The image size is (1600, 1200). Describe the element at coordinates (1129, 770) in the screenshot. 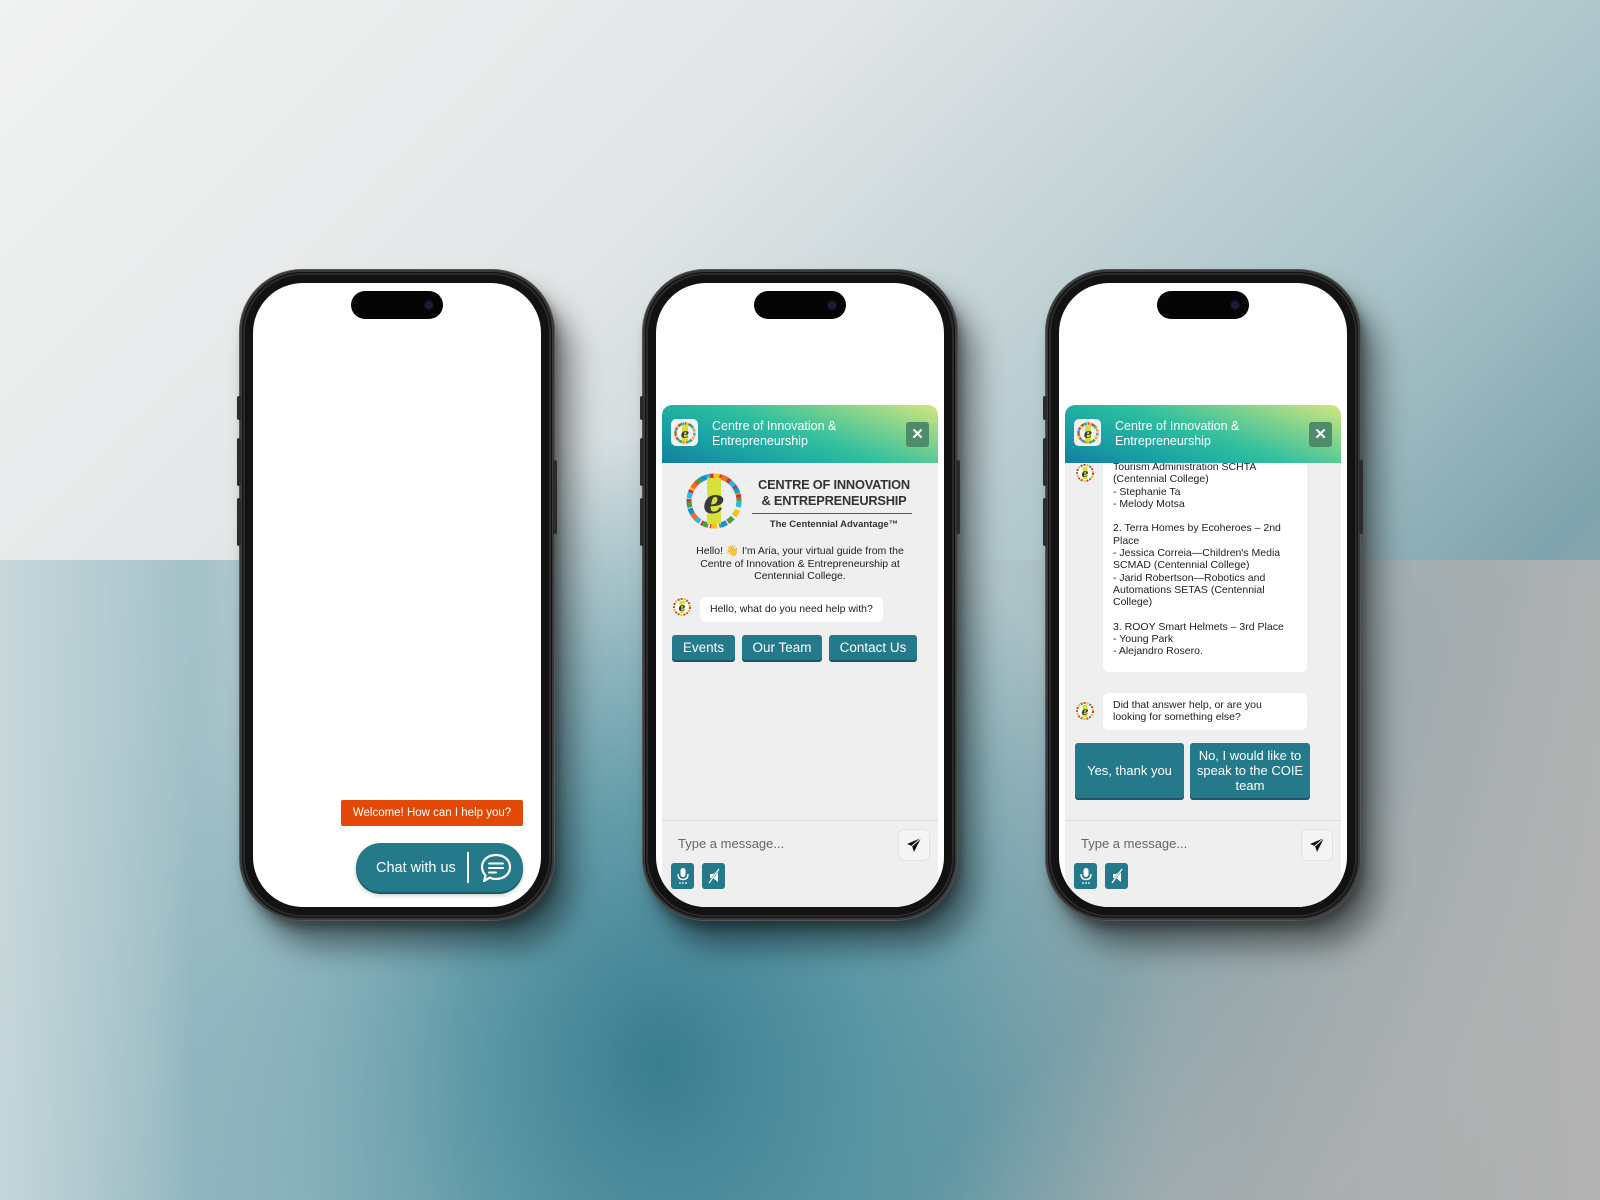

I see `quick-reply-yes: Yes, thank you` at that location.